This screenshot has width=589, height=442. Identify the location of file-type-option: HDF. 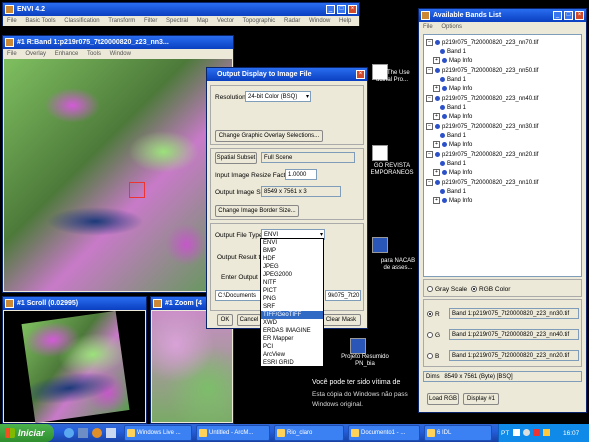
(292, 259).